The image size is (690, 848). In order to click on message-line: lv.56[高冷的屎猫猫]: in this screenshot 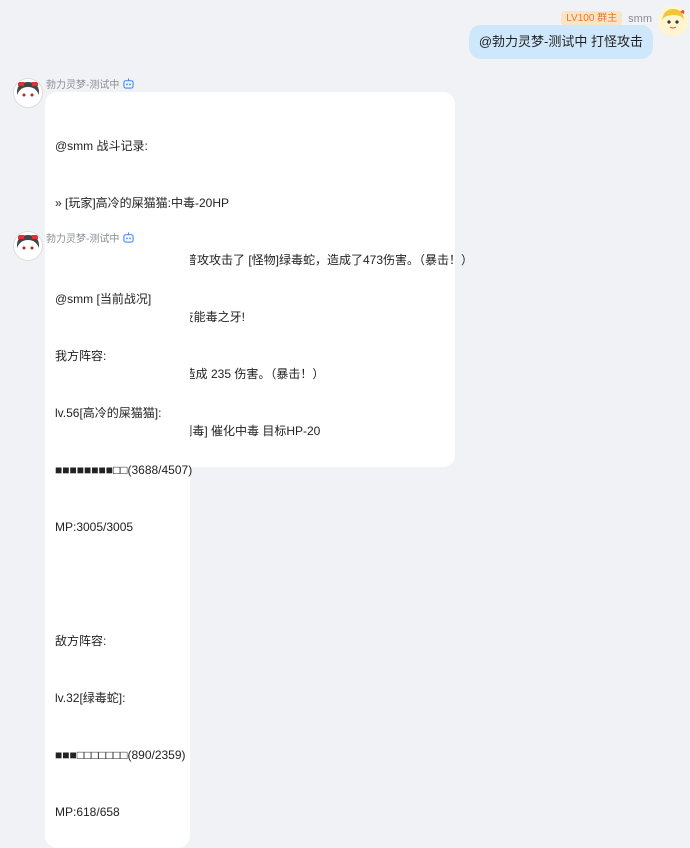, I will do `click(108, 413)`.